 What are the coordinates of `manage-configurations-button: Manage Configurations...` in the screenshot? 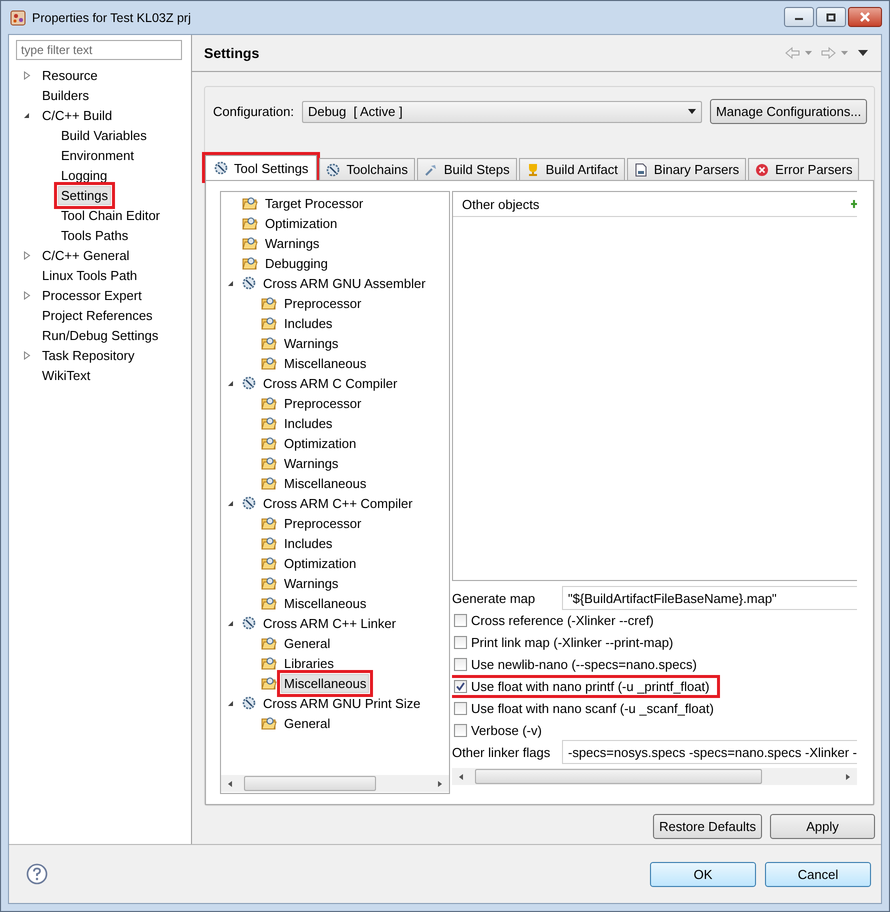 It's located at (789, 111).